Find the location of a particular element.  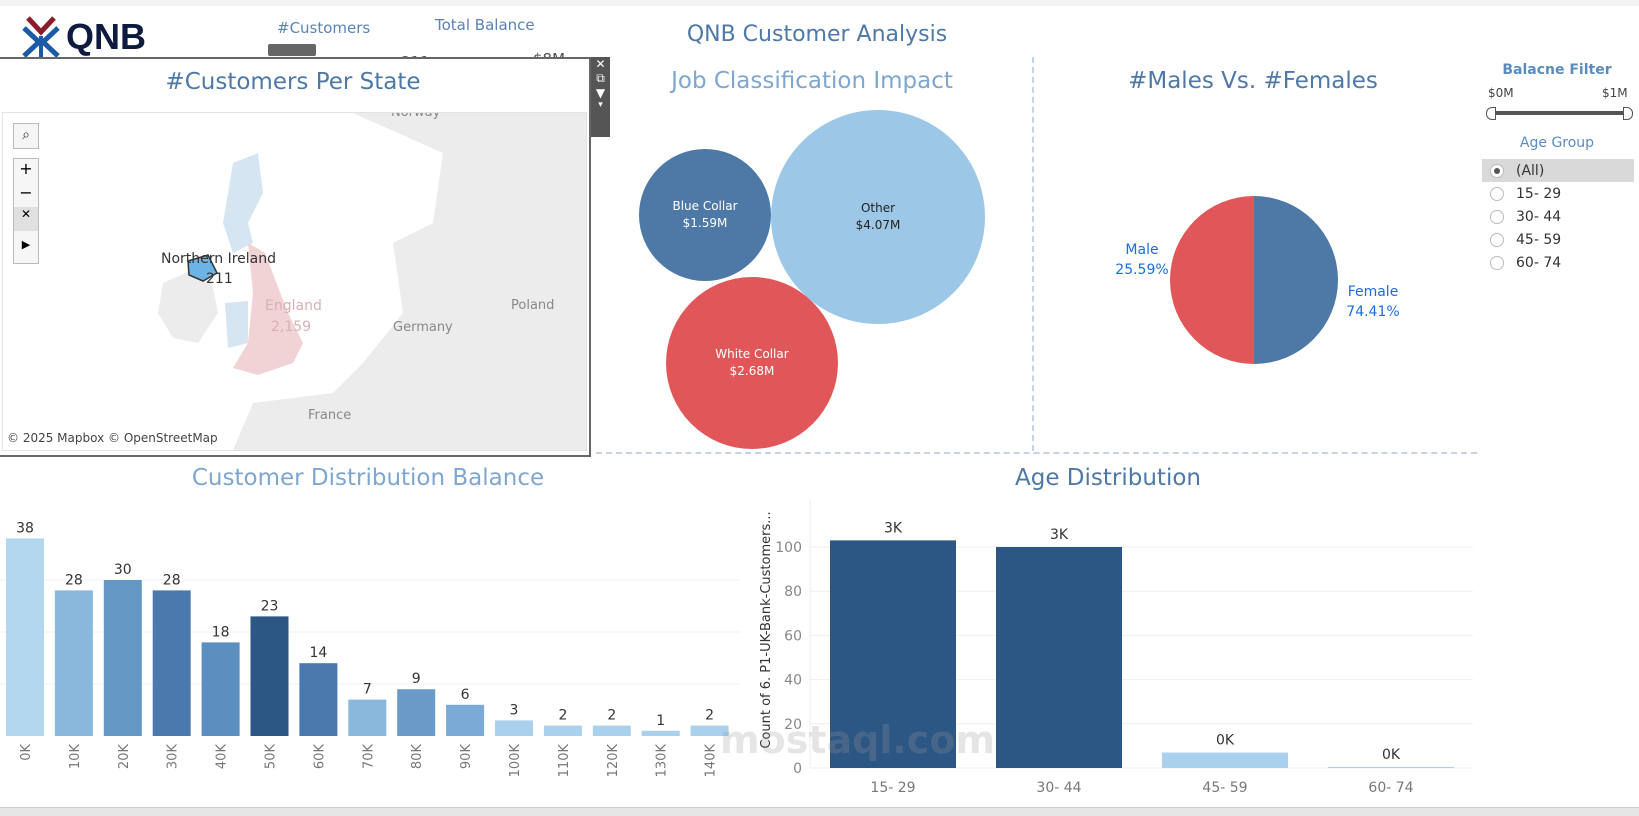

age-option-label: (All) is located at coordinates (1530, 170).